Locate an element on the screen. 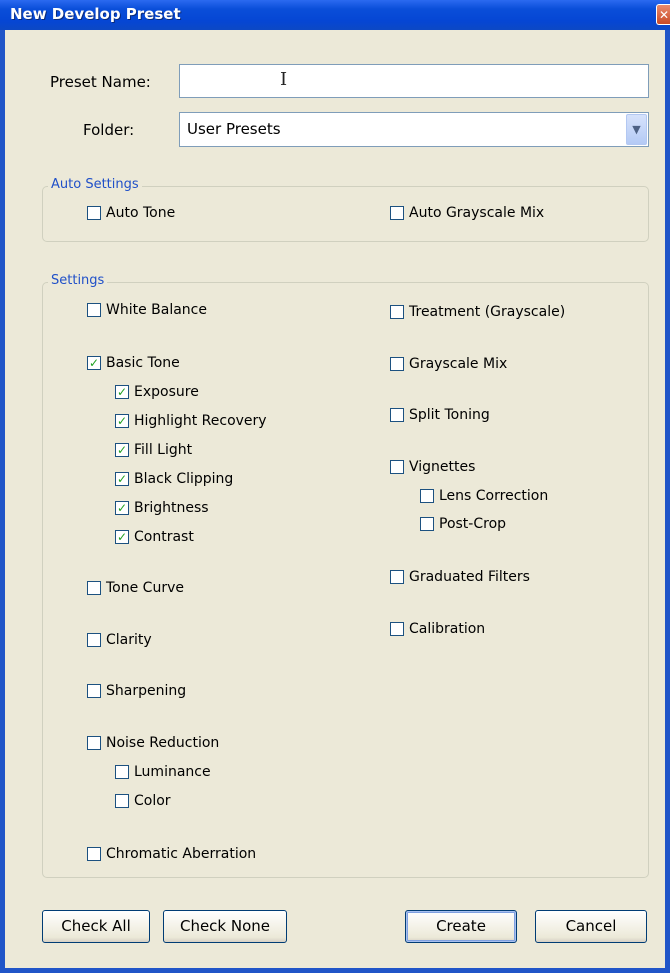 This screenshot has height=973, width=670. checkbox-label: Highlight Recovery is located at coordinates (200, 421).